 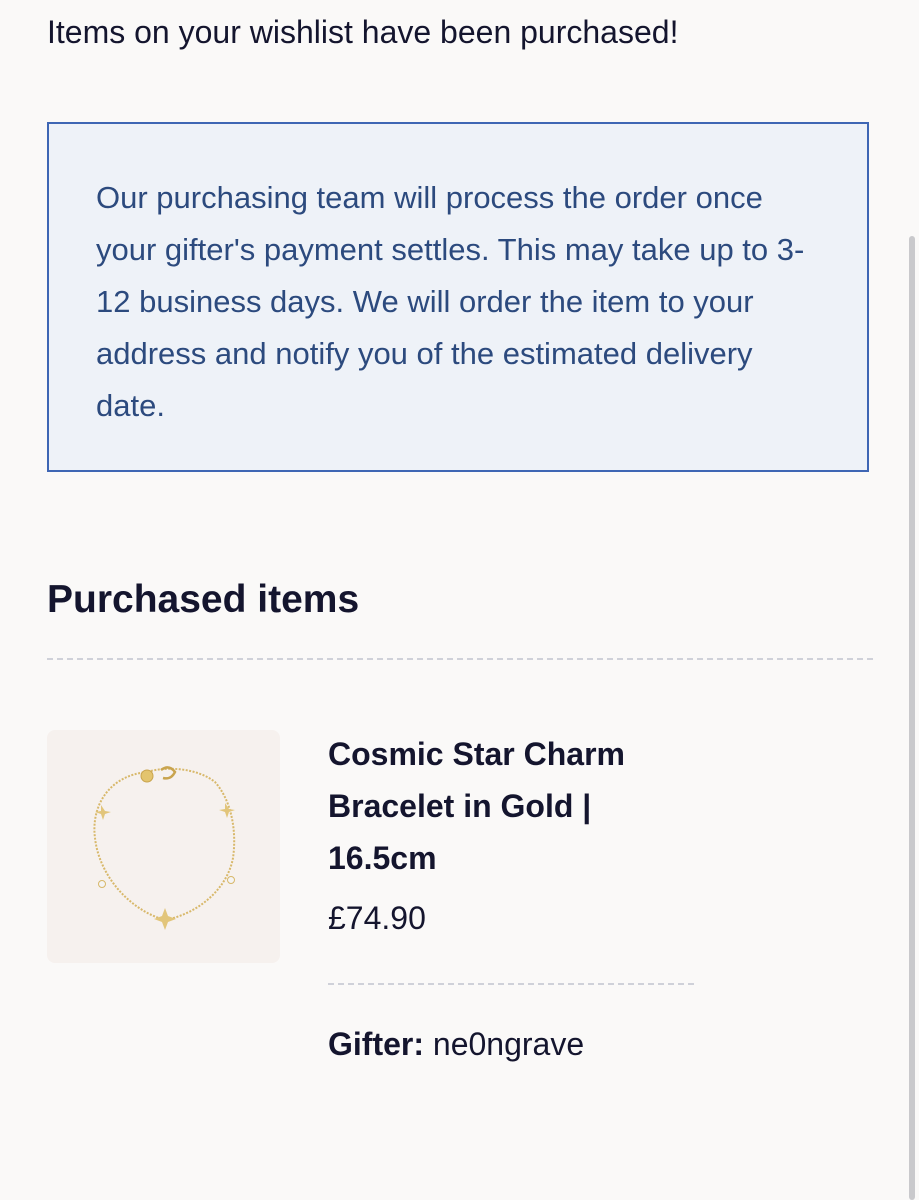 I want to click on bracelet-icon, so click(x=164, y=848).